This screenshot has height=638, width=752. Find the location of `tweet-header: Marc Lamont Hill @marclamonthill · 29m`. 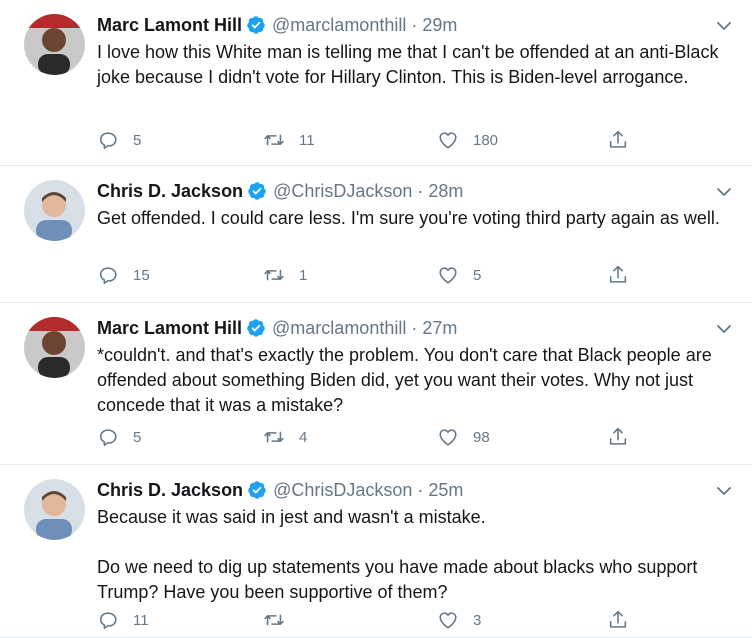

tweet-header: Marc Lamont Hill @marclamonthill · 29m is located at coordinates (277, 25).